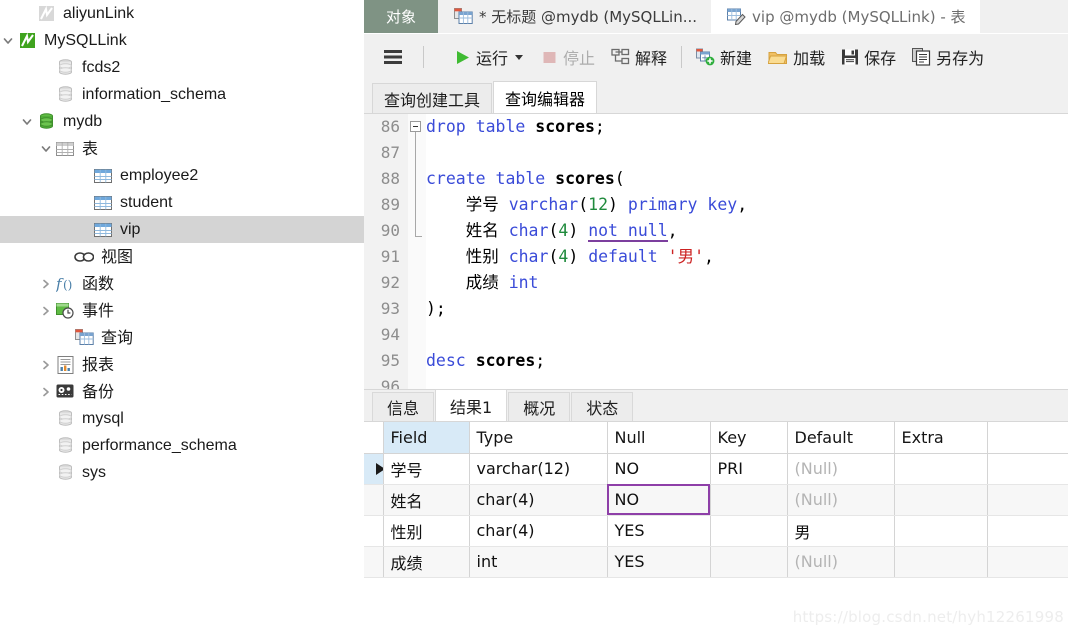  I want to click on code-line: 92 成绩 int, so click(716, 283).